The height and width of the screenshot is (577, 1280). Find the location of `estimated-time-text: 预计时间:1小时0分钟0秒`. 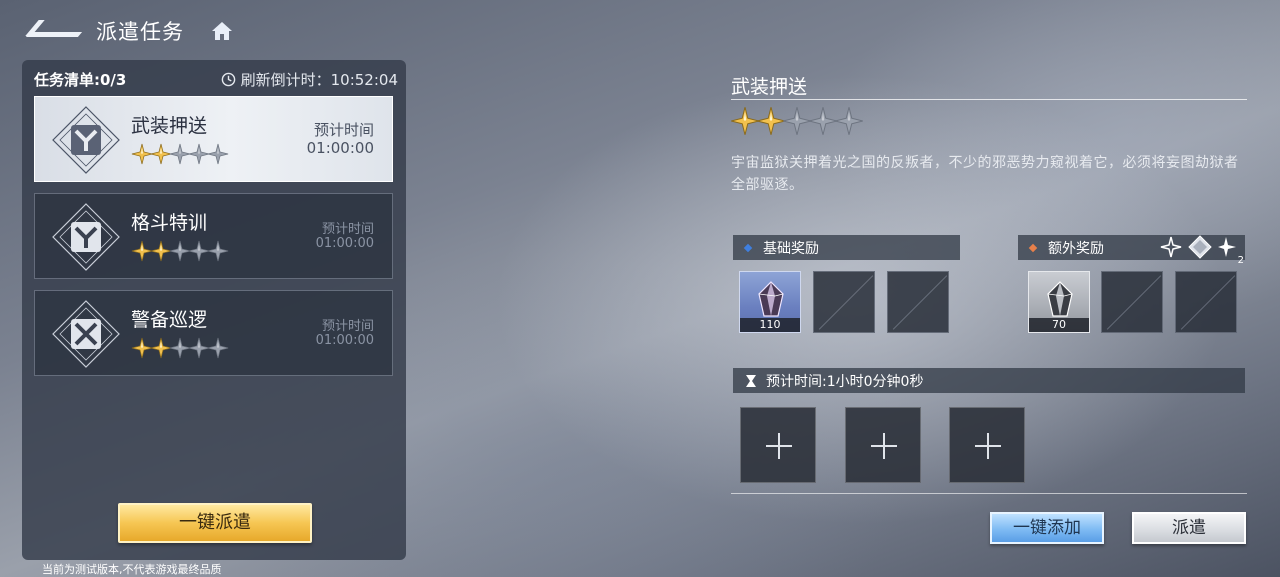

estimated-time-text: 预计时间:1小时0分钟0秒 is located at coordinates (845, 381).